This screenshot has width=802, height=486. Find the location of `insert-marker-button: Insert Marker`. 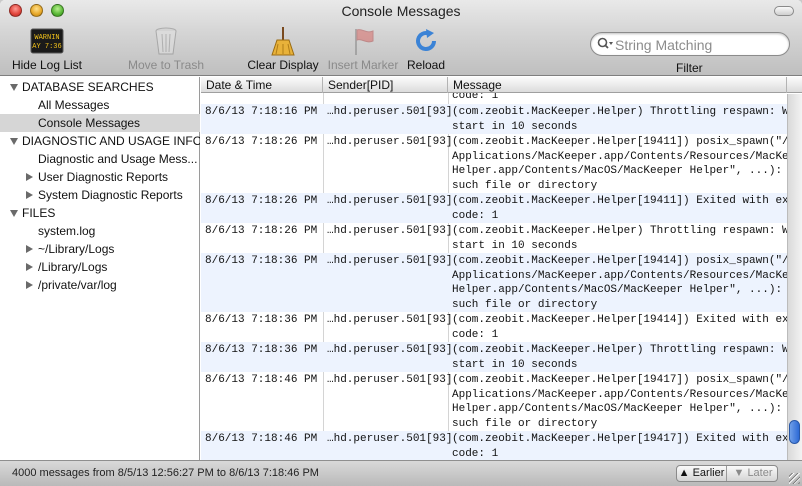

insert-marker-button: Insert Marker is located at coordinates (363, 50).